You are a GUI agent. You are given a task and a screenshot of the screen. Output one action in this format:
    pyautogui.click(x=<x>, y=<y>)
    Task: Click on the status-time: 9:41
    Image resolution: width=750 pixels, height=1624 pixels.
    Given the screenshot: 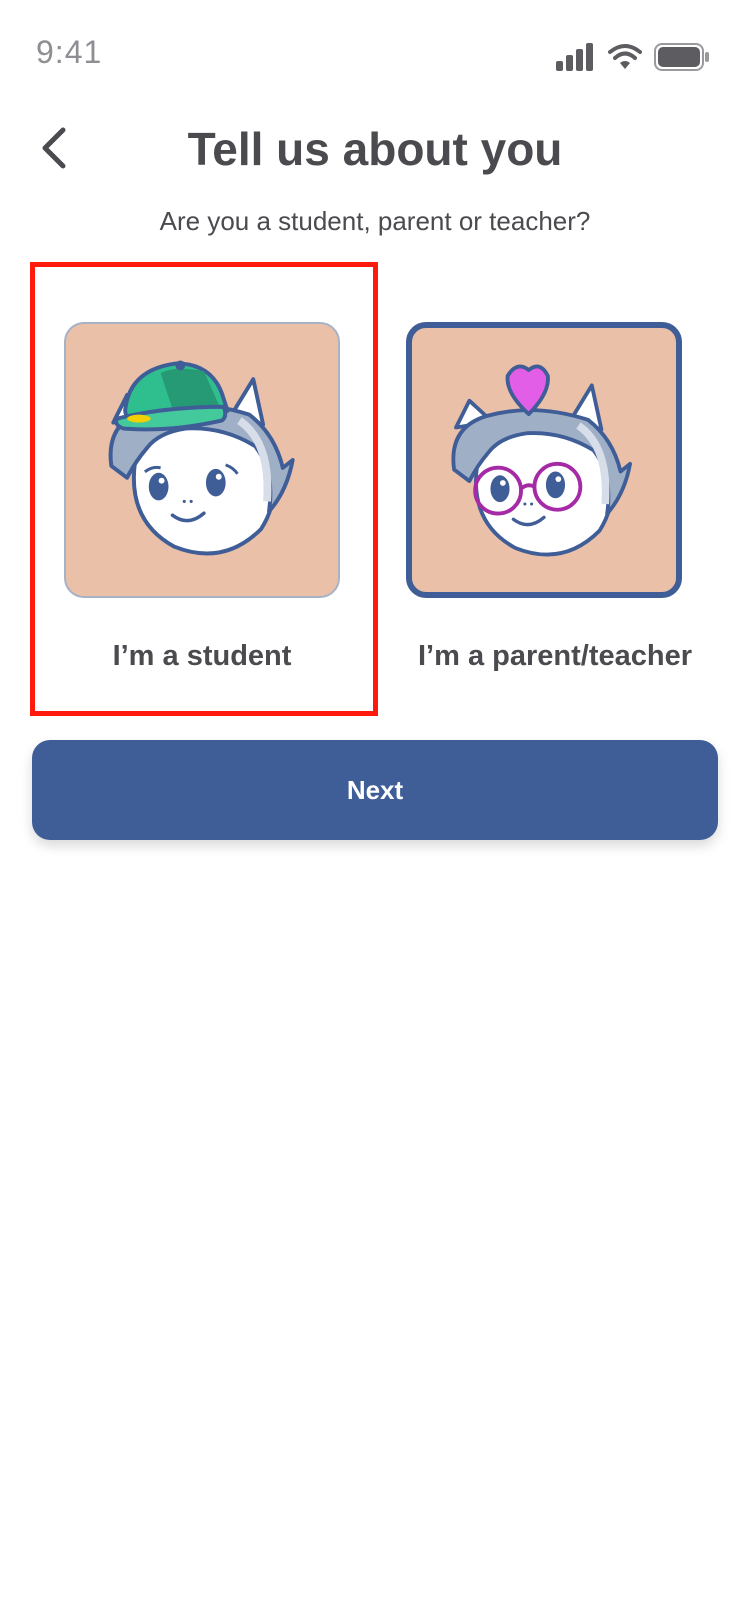 What is the action you would take?
    pyautogui.click(x=69, y=52)
    